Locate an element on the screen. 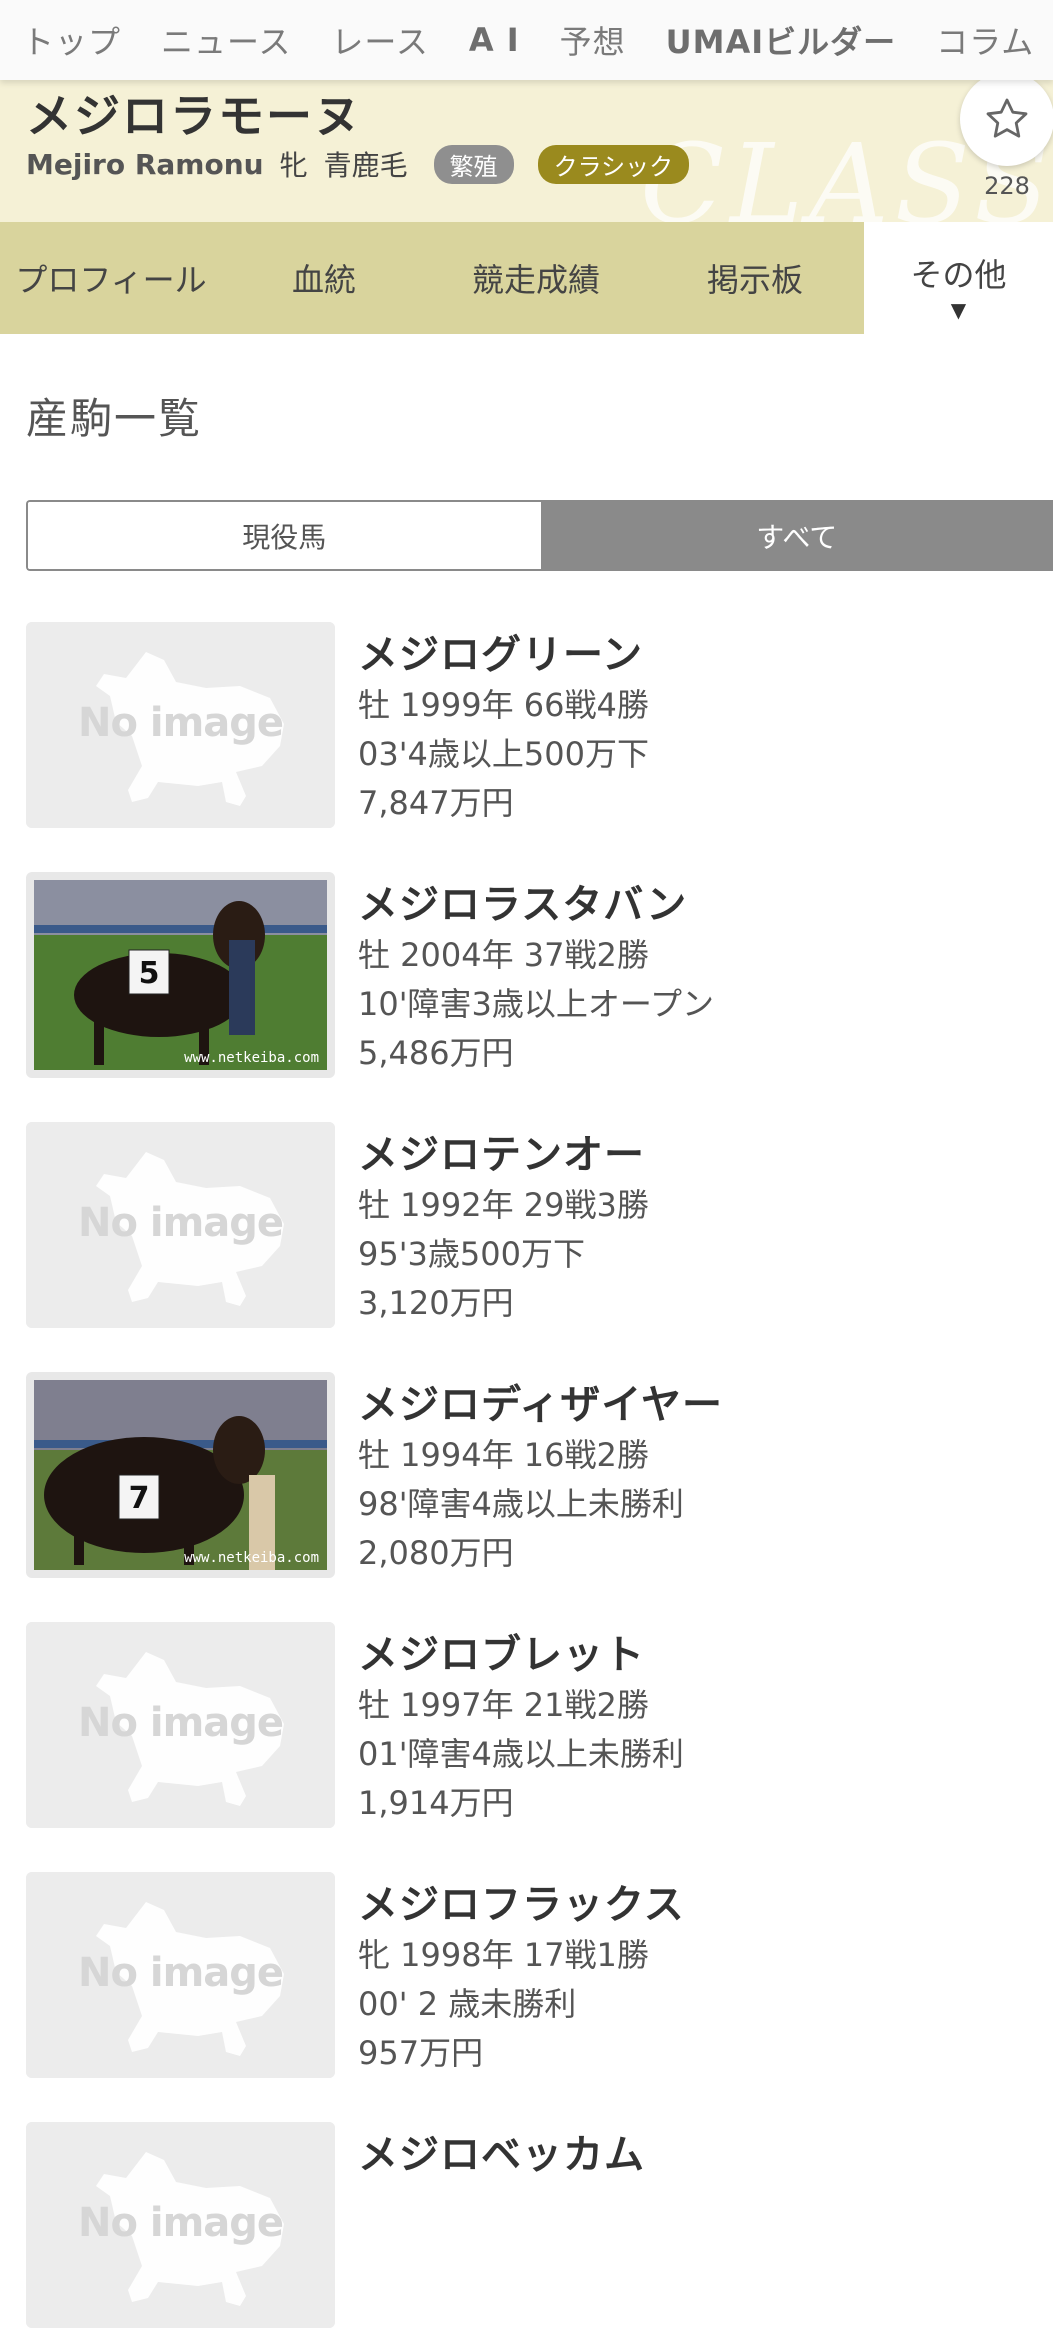 The image size is (1053, 2330). offspring-earnings: 957万円 is located at coordinates (420, 2051).